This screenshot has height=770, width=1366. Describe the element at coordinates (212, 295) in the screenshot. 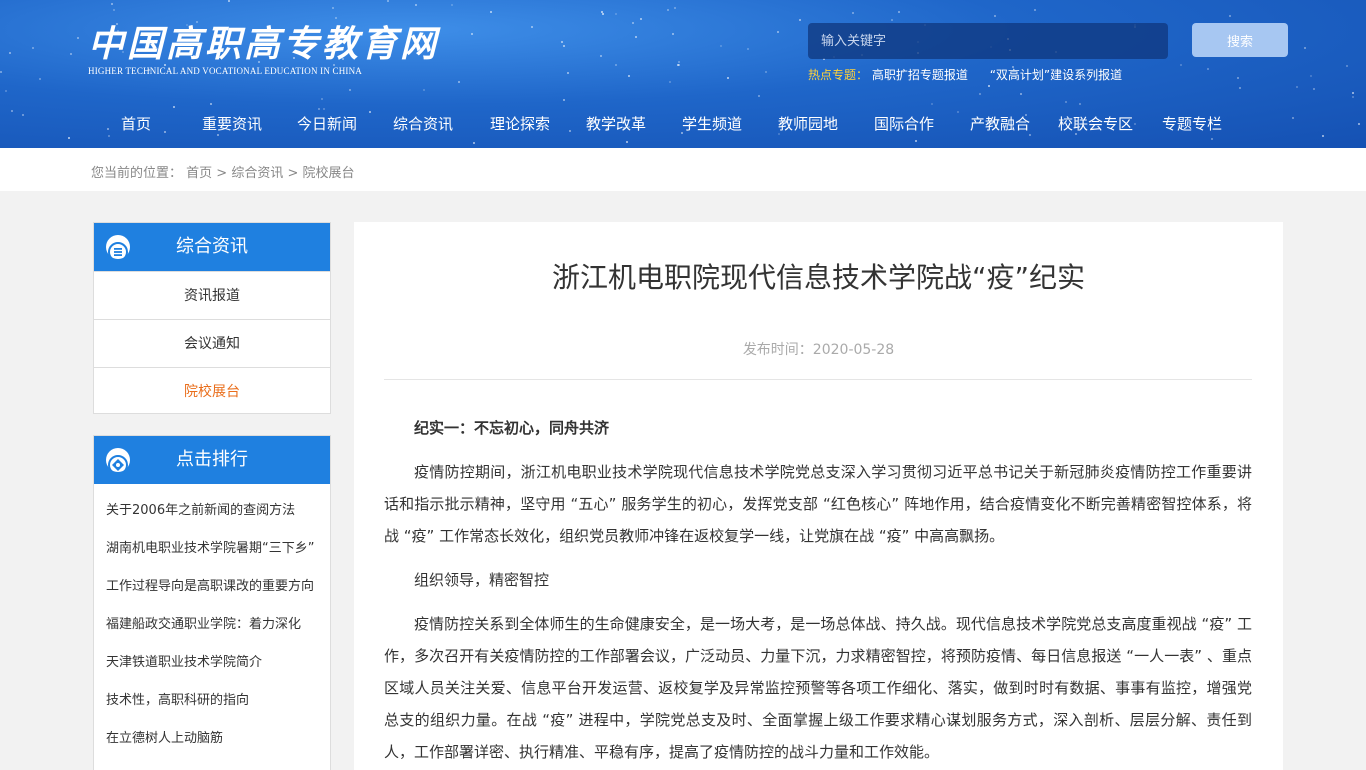

I see `sidebar-item-news-reports: 资讯报道` at that location.